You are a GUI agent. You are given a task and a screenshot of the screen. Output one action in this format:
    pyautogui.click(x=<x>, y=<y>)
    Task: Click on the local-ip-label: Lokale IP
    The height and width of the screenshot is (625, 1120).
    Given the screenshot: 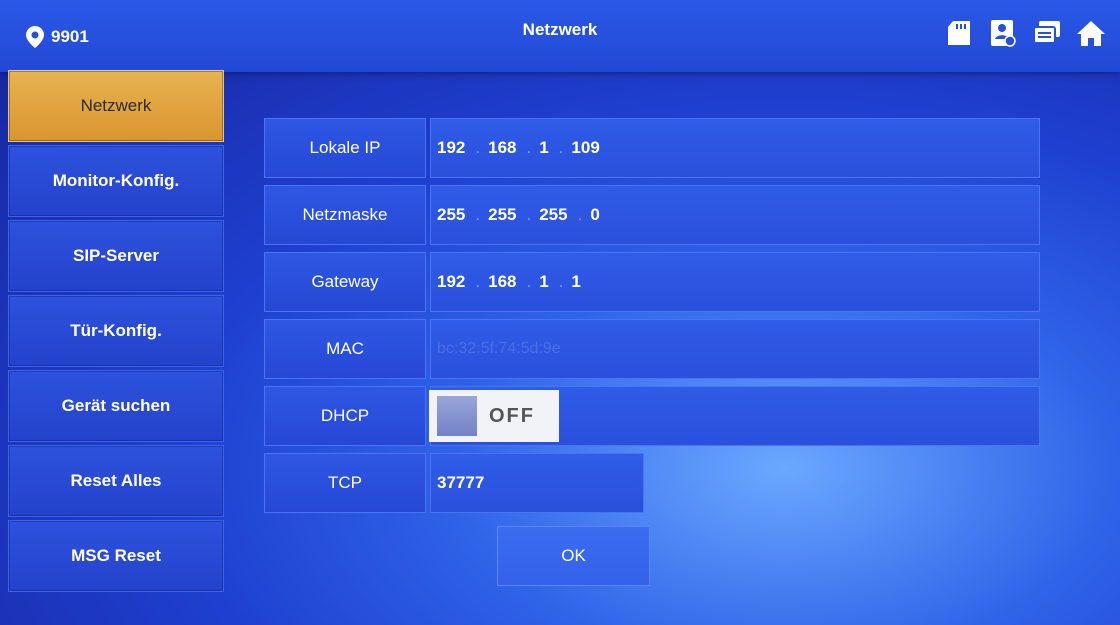 What is the action you would take?
    pyautogui.click(x=345, y=148)
    